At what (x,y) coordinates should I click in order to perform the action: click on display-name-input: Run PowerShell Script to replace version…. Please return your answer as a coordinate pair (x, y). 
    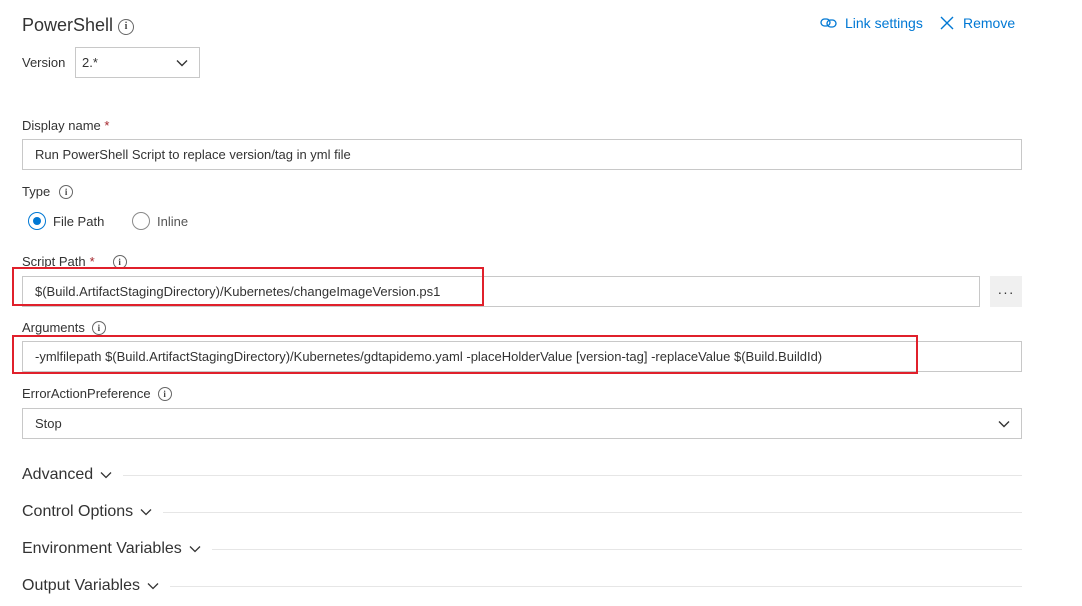
    Looking at the image, I should click on (522, 154).